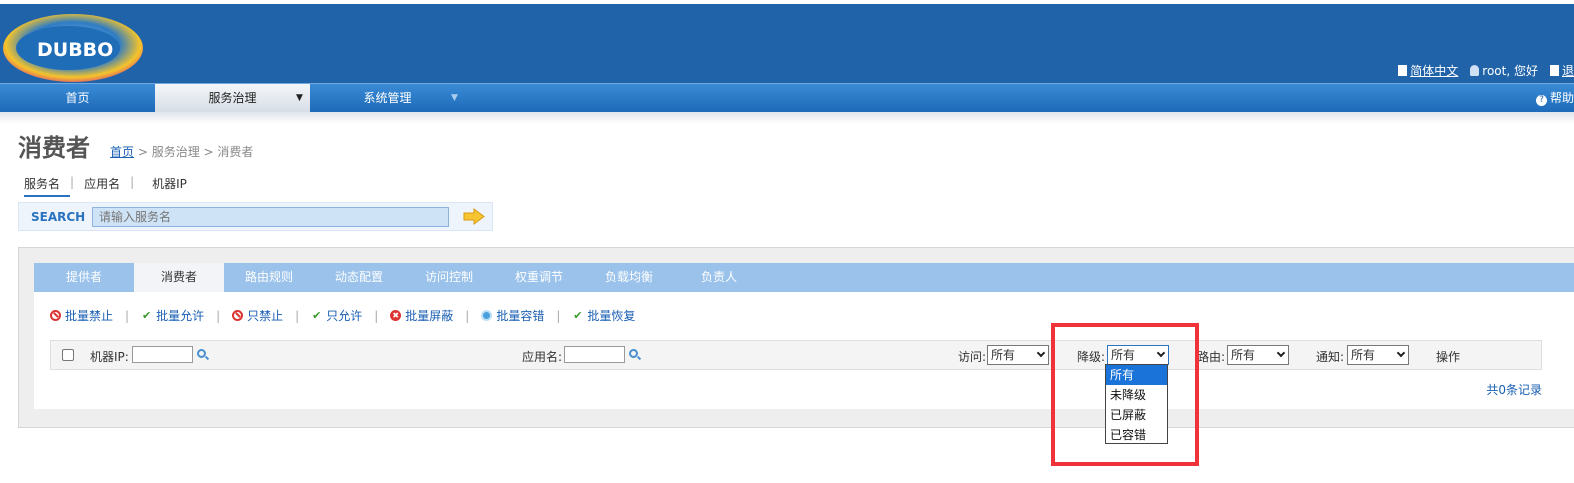  What do you see at coordinates (1554, 70) in the screenshot?
I see `logout-icon` at bounding box center [1554, 70].